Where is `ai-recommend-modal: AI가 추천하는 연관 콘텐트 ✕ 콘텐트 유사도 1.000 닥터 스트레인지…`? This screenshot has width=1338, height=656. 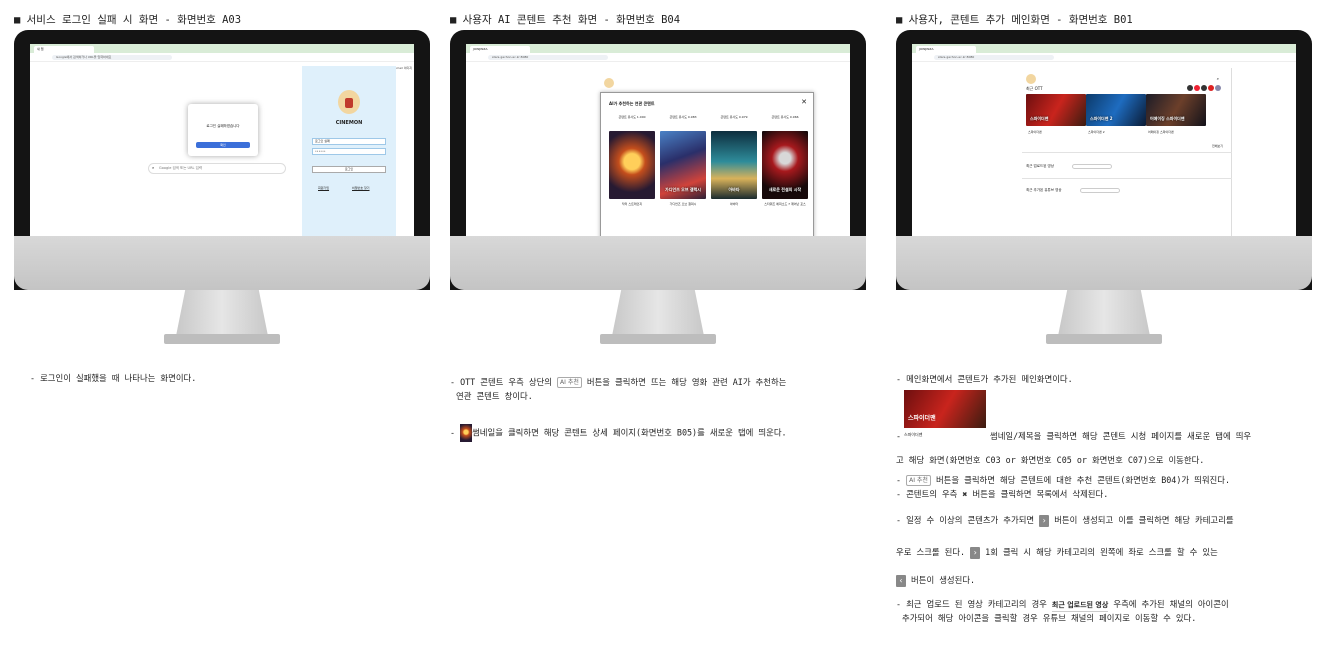
ai-recommend-modal: AI가 추천하는 연관 콘텐트 ✕ 콘텐트 유사도 1.000 닥터 스트레인지… is located at coordinates (707, 166).